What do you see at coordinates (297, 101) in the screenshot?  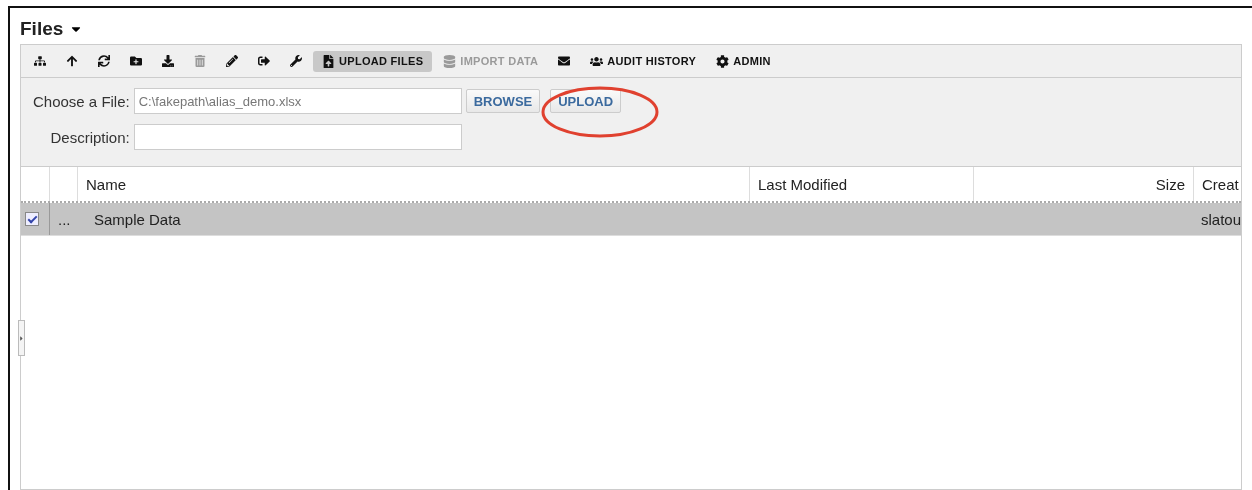 I see `file-path-field: C:\fakepath\alias_demo.xlsx` at bounding box center [297, 101].